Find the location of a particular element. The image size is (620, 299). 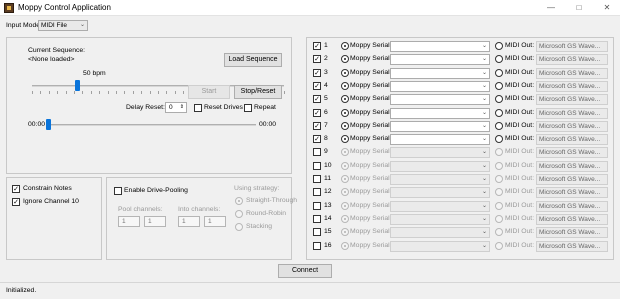

ignore-channel-label: Ignore Channel 10 is located at coordinates (51, 201).